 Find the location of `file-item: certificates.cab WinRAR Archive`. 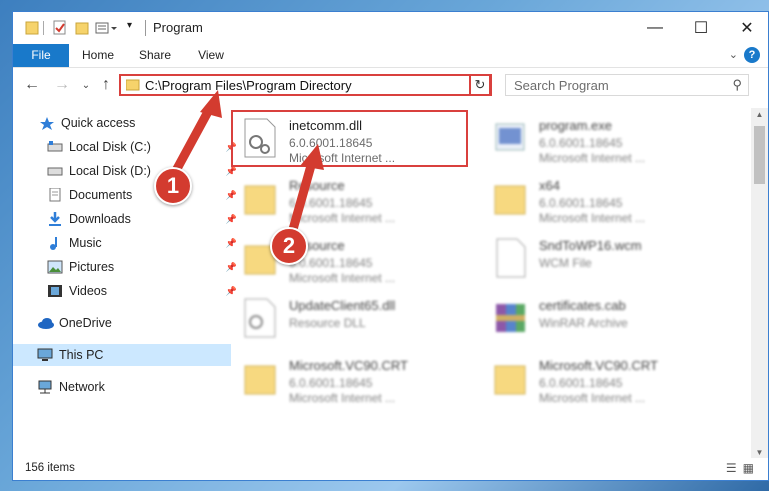

file-item: certificates.cab WinRAR Archive is located at coordinates (605, 321).